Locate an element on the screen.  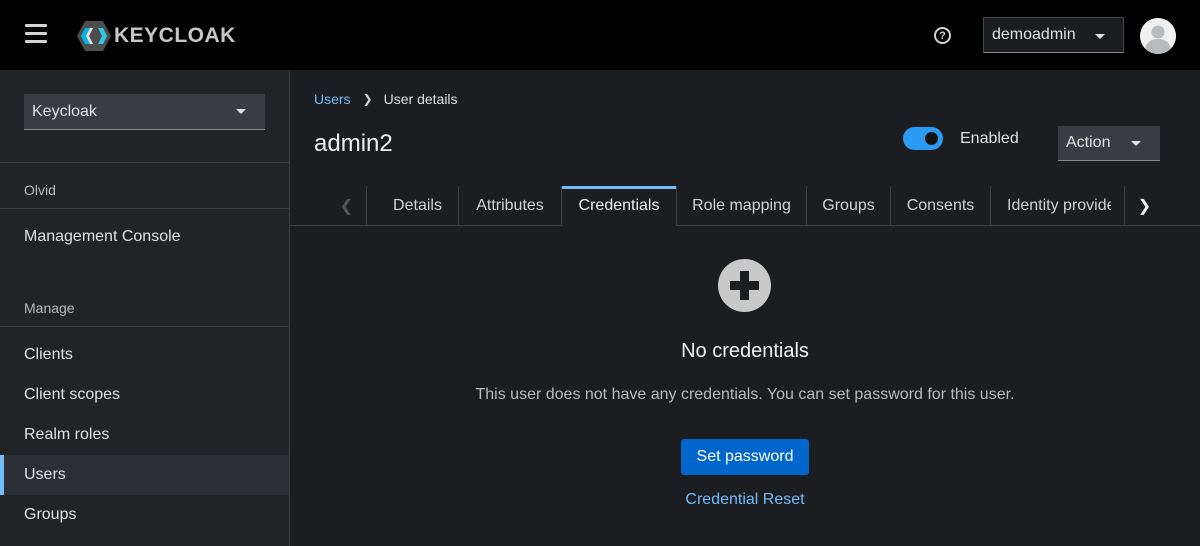
breadcrumb: Users ❯ User details is located at coordinates (386, 99).